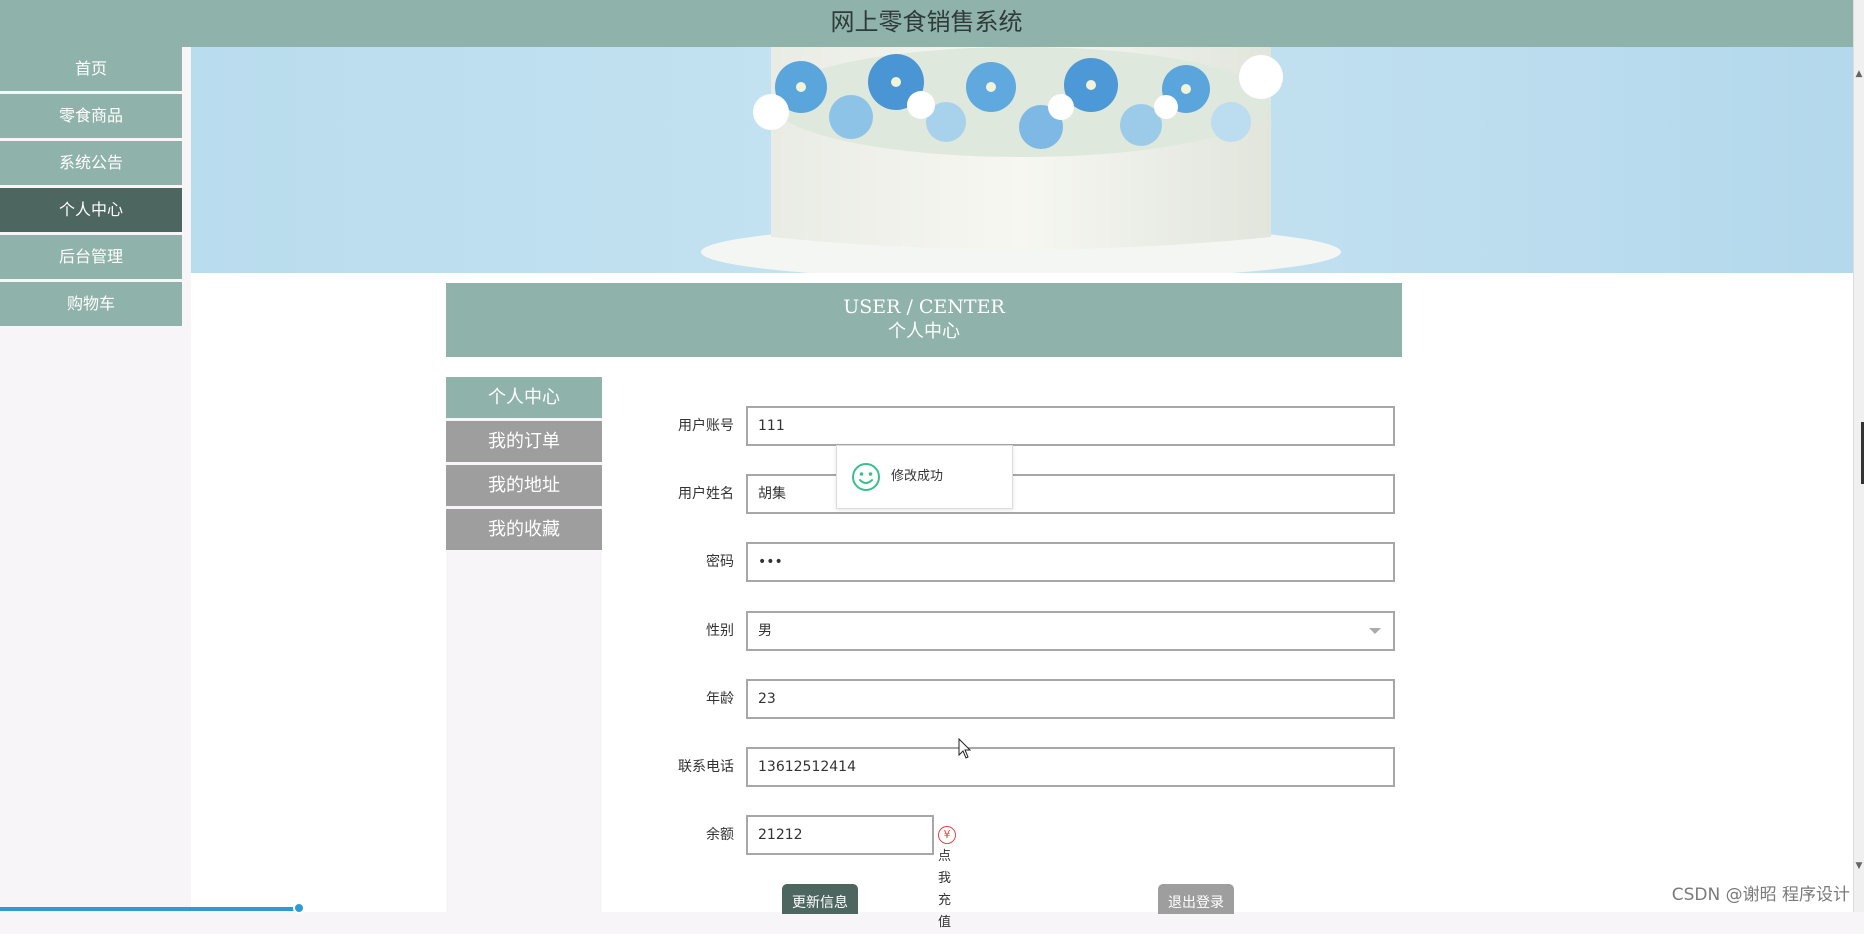  What do you see at coordinates (706, 494) in the screenshot?
I see `name-label: 用户姓名` at bounding box center [706, 494].